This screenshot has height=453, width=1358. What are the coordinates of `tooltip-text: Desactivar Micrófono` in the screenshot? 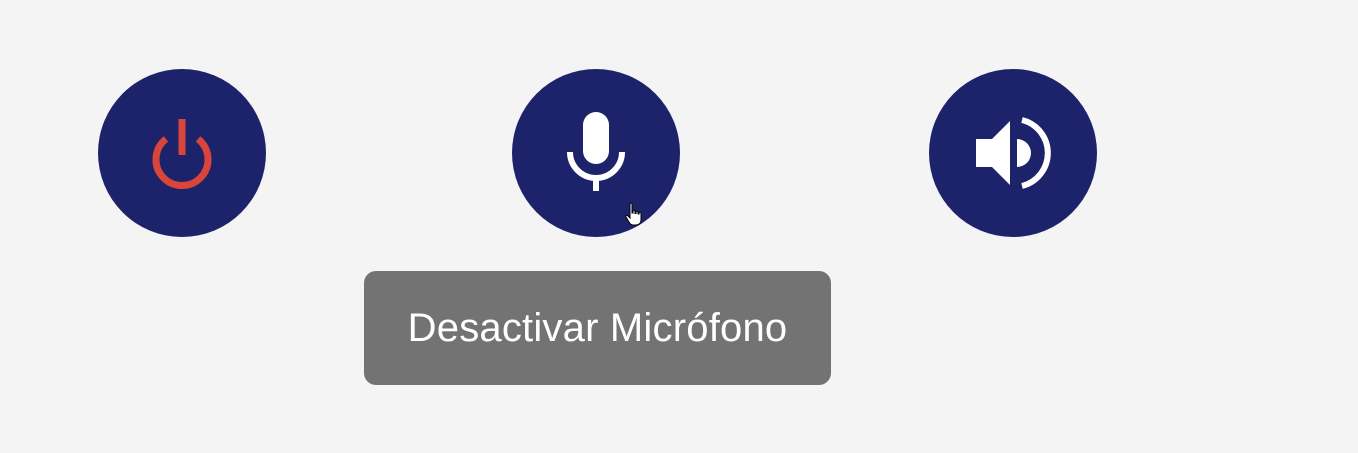 It's located at (597, 327).